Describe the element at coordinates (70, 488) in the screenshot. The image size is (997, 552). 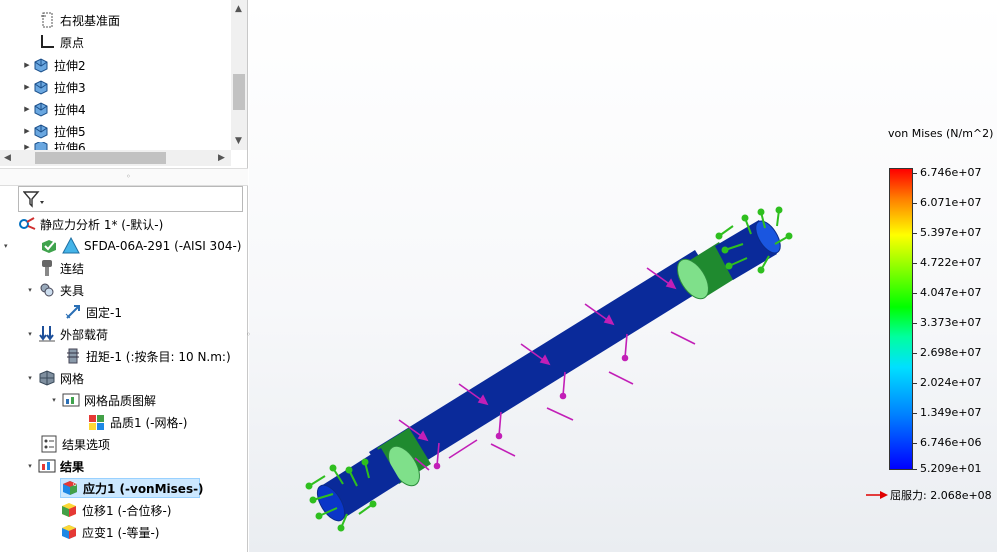
I see `stress-plot-icon: σ` at that location.